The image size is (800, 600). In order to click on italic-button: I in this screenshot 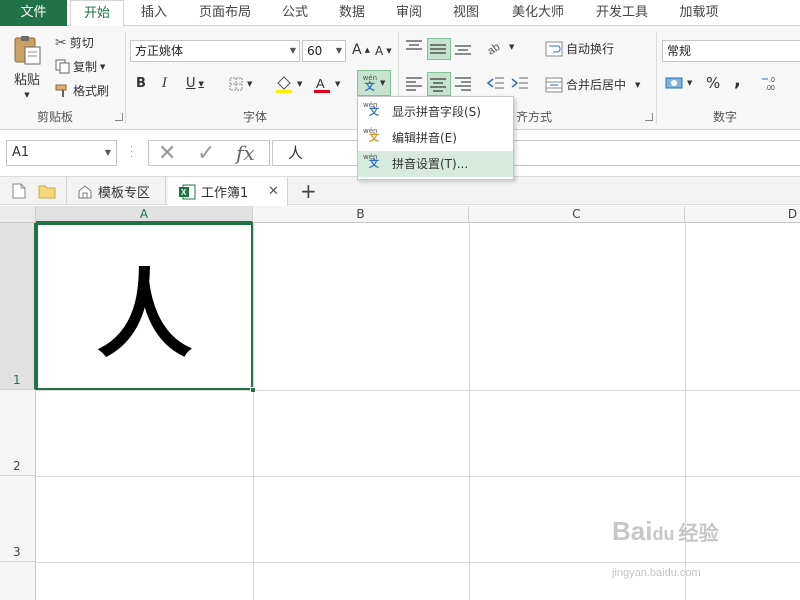, I will do `click(164, 83)`.